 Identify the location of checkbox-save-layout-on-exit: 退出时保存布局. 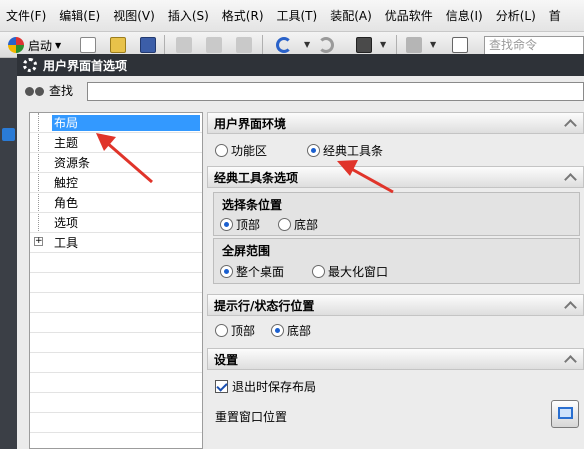
(265, 386).